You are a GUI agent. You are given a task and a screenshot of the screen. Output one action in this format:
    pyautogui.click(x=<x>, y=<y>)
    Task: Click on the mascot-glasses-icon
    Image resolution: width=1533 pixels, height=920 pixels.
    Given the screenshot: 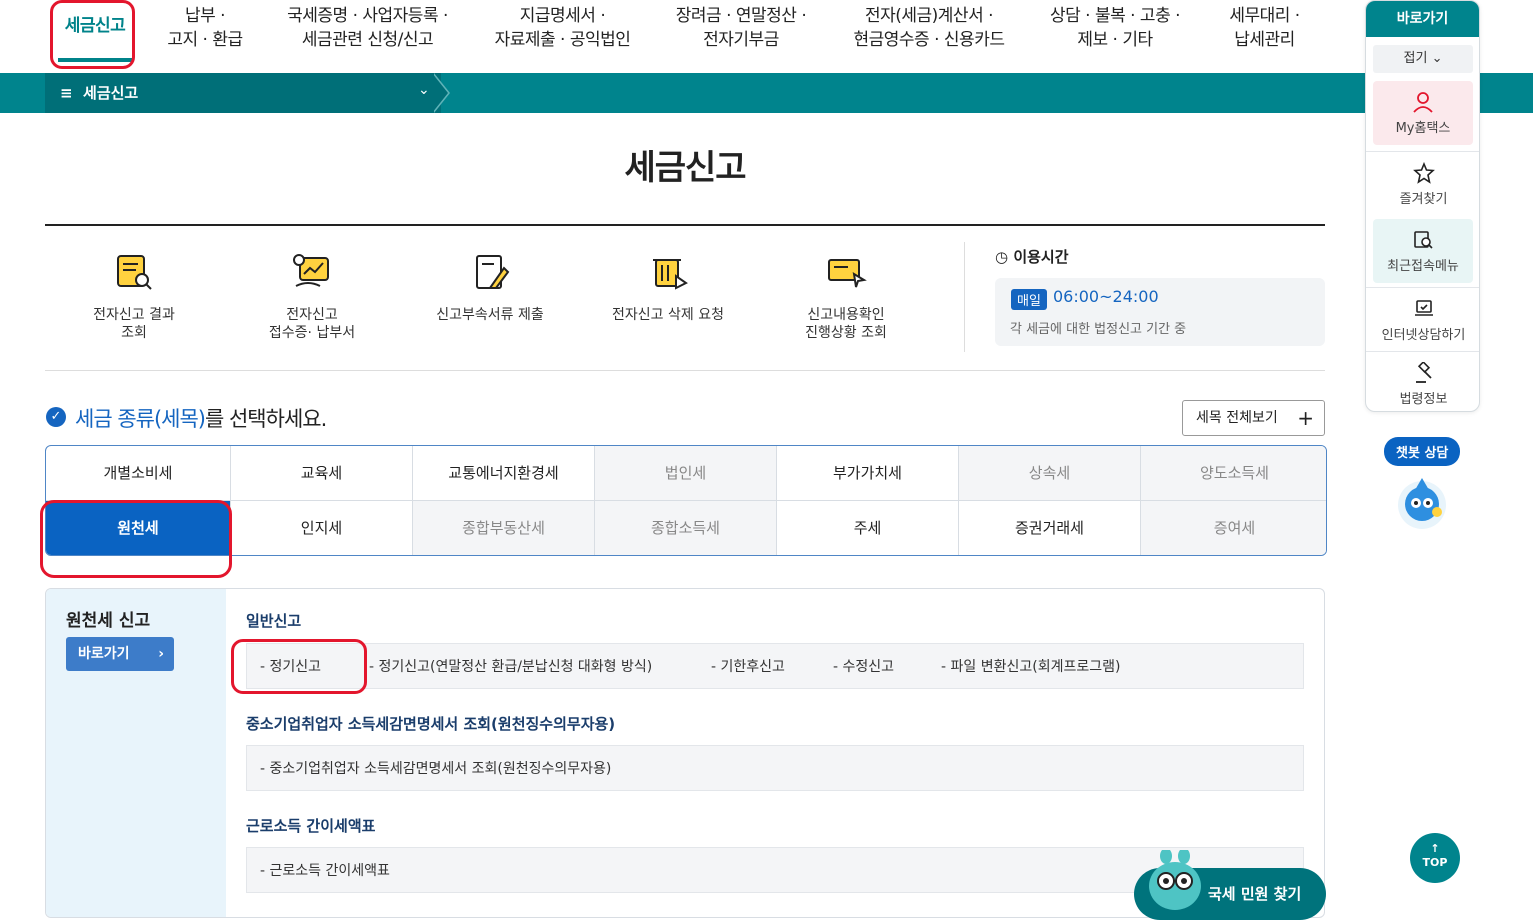 What is the action you would take?
    pyautogui.click(x=1175, y=880)
    